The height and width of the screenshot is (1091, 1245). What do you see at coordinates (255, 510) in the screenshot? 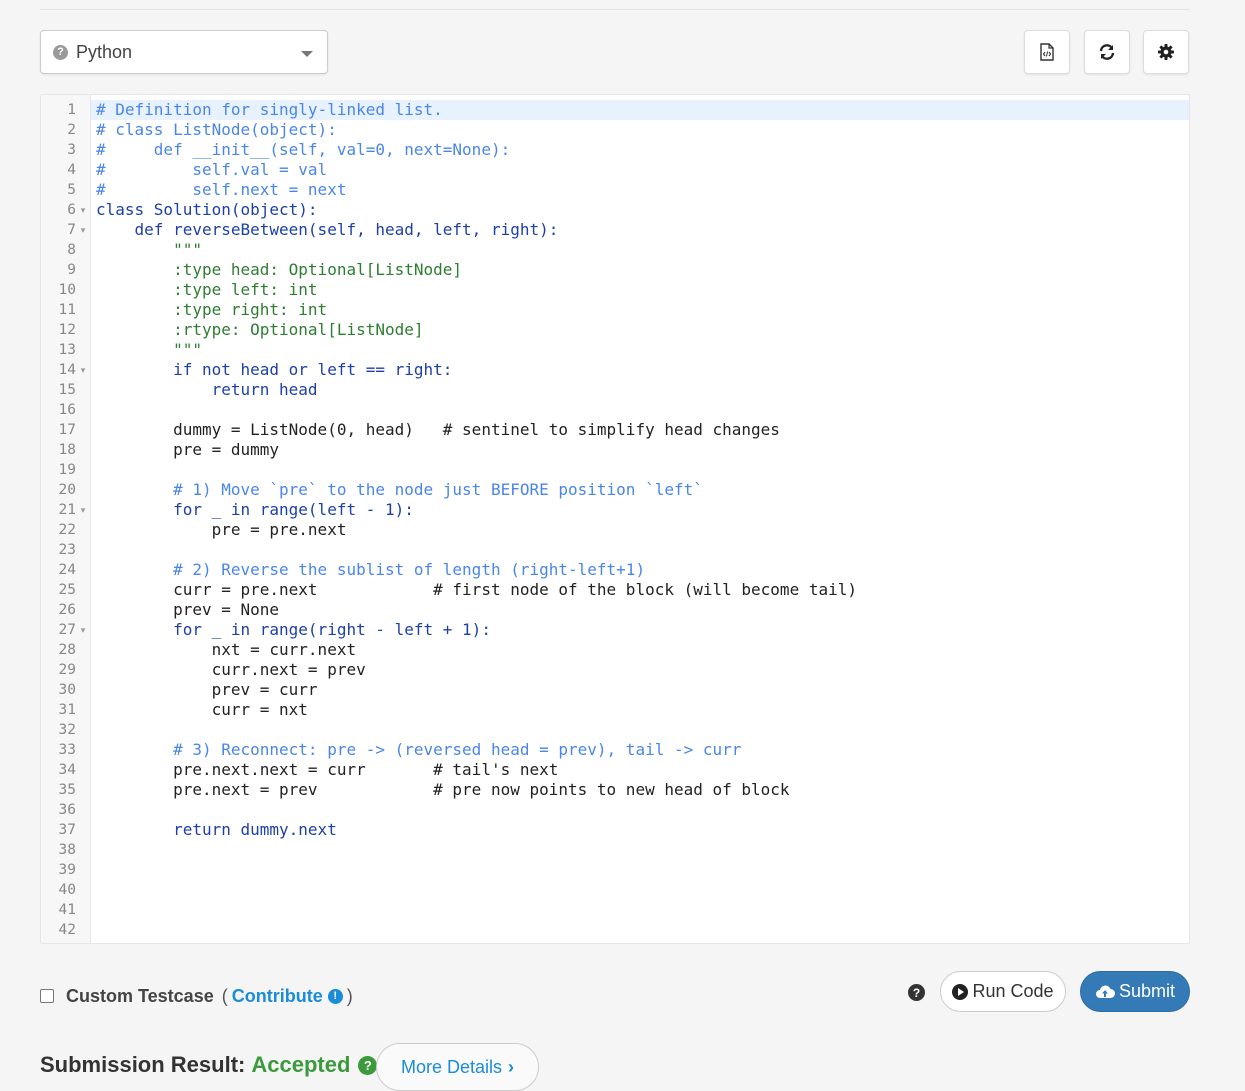
I see `code-line: for _ in range(left - 1):` at bounding box center [255, 510].